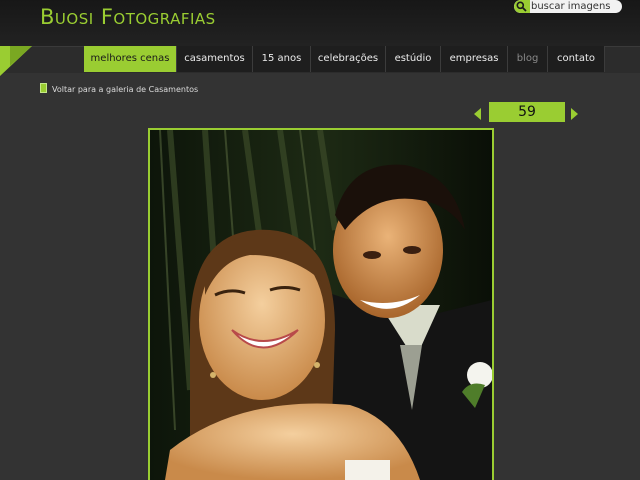 The height and width of the screenshot is (480, 640). What do you see at coordinates (215, 59) in the screenshot?
I see `nav-item-casamentos: casamentos` at bounding box center [215, 59].